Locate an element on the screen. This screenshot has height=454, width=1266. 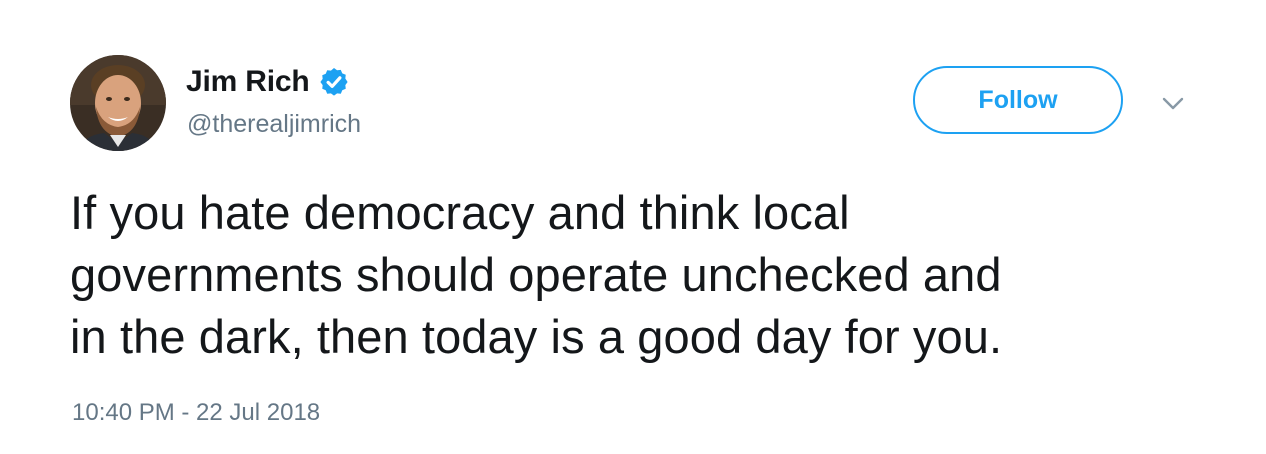
user-handle: @therealjimrich is located at coordinates (274, 124).